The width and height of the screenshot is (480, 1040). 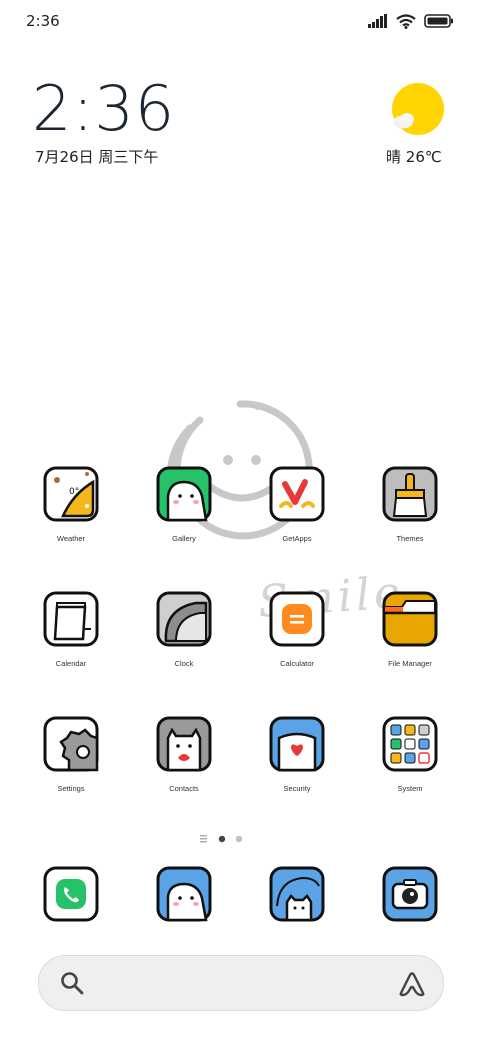 I want to click on messaging-icon, so click(x=184, y=894).